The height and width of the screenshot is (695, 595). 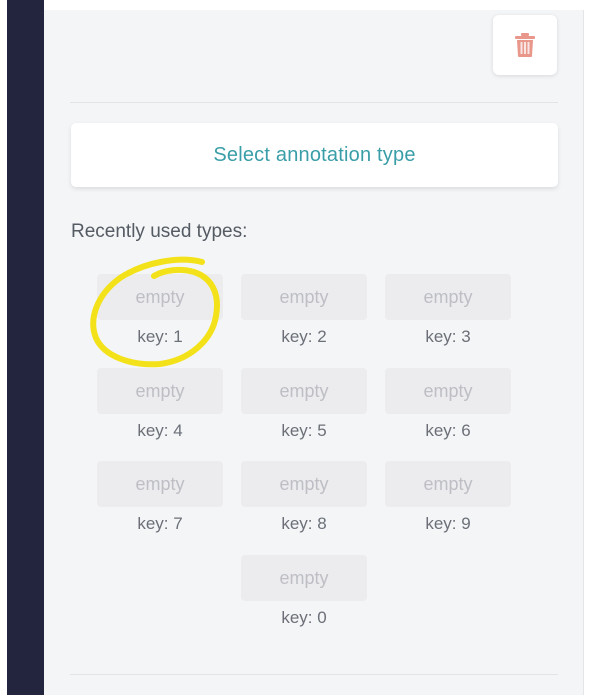 I want to click on recently-used-label: Recently used types:, so click(x=159, y=231).